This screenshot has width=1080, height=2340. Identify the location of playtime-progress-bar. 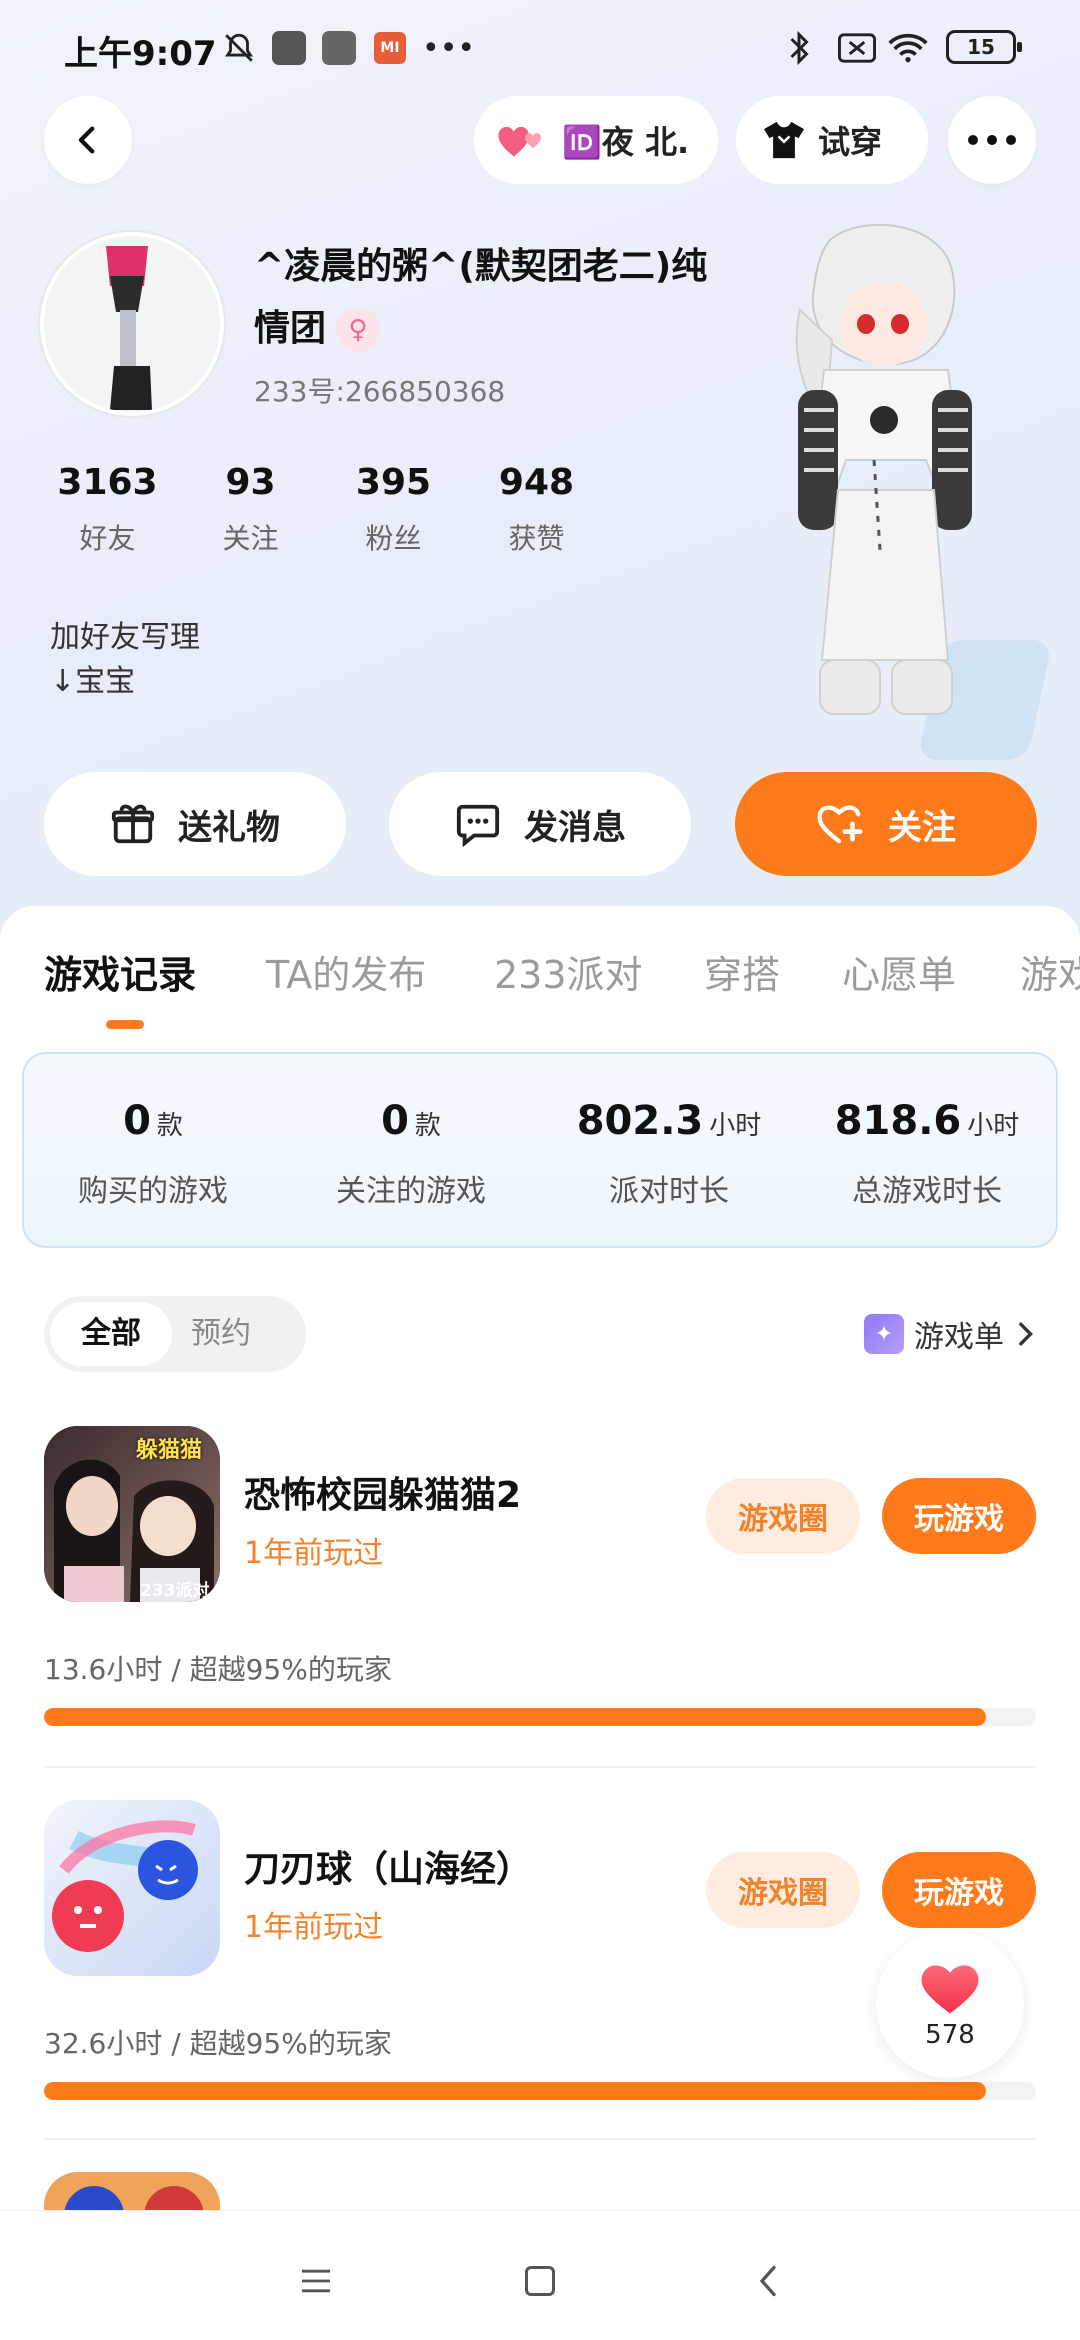
(540, 1717).